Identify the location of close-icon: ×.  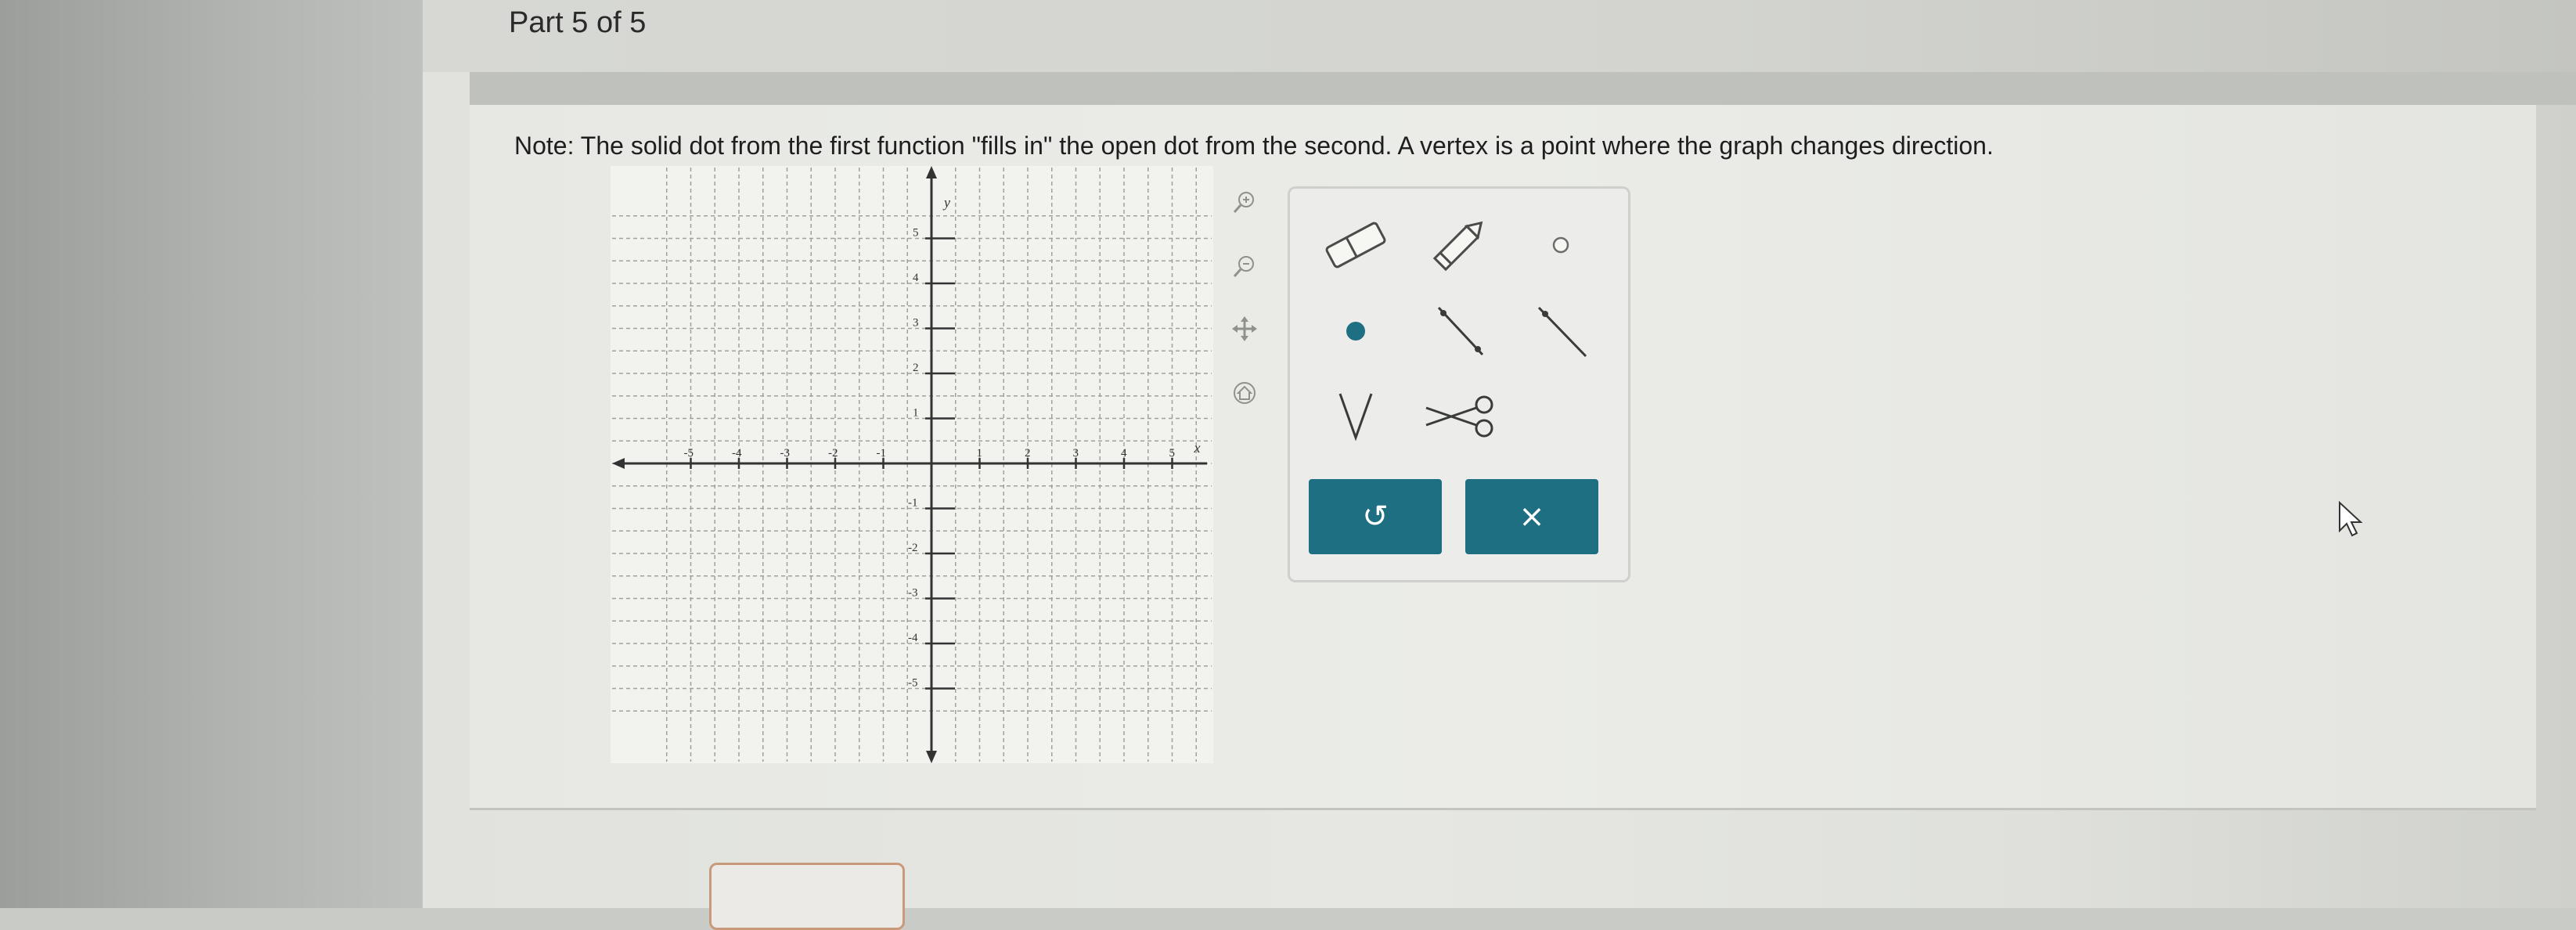
(1532, 517).